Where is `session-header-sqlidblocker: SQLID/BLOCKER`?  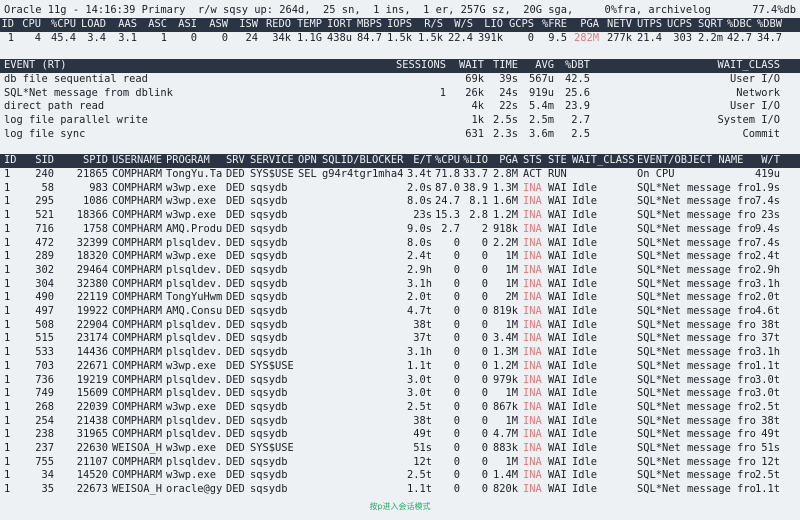 session-header-sqlidblocker: SQLID/BLOCKER is located at coordinates (363, 160).